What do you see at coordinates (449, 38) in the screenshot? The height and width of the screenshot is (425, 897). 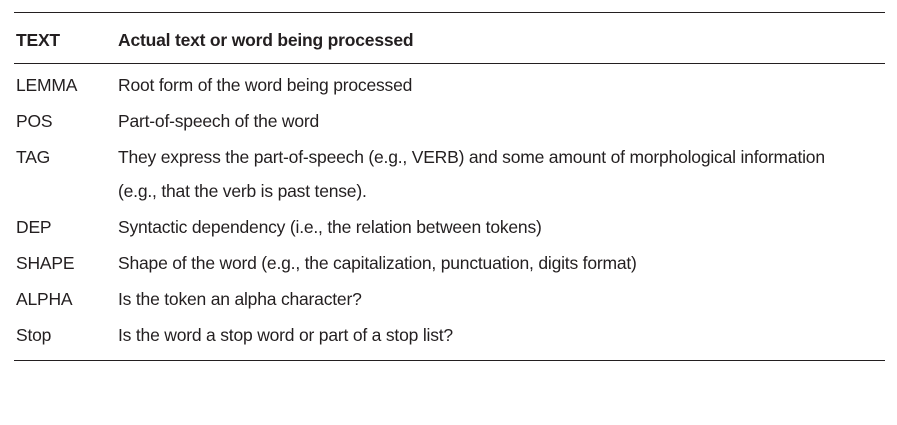 I see `table-header-row: TEXT Actual text or word being processed` at bounding box center [449, 38].